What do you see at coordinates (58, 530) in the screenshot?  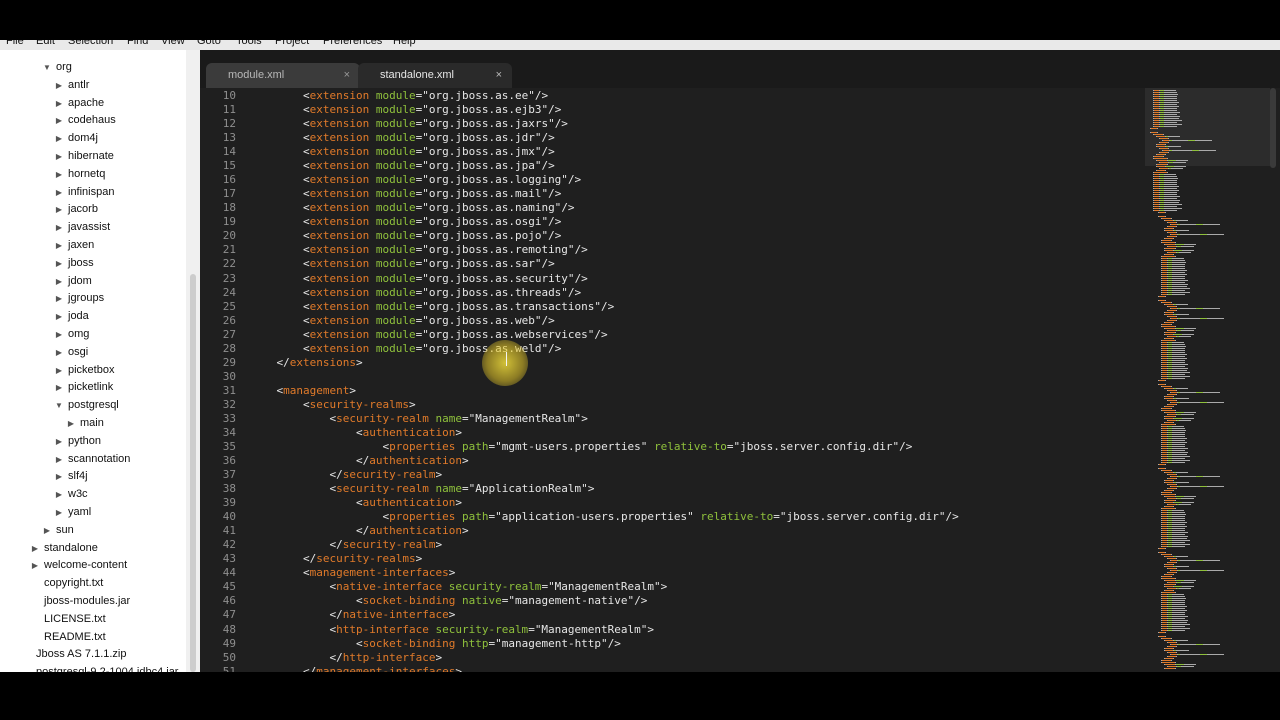 I see `tree-item: ▶ sun` at bounding box center [58, 530].